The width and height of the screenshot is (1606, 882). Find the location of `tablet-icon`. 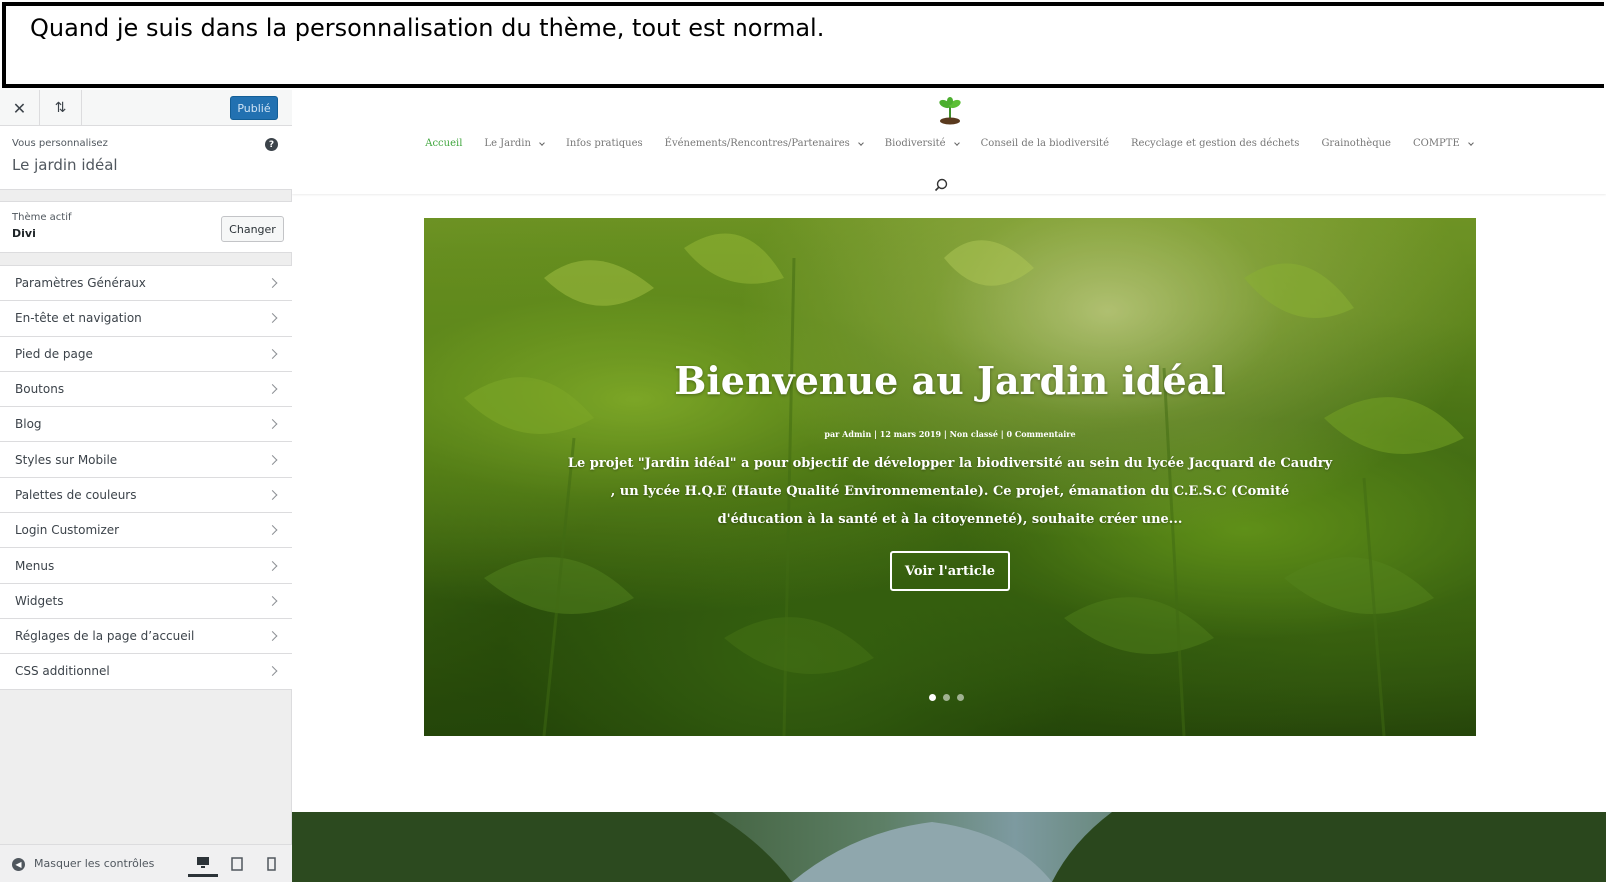

tablet-icon is located at coordinates (237, 864).